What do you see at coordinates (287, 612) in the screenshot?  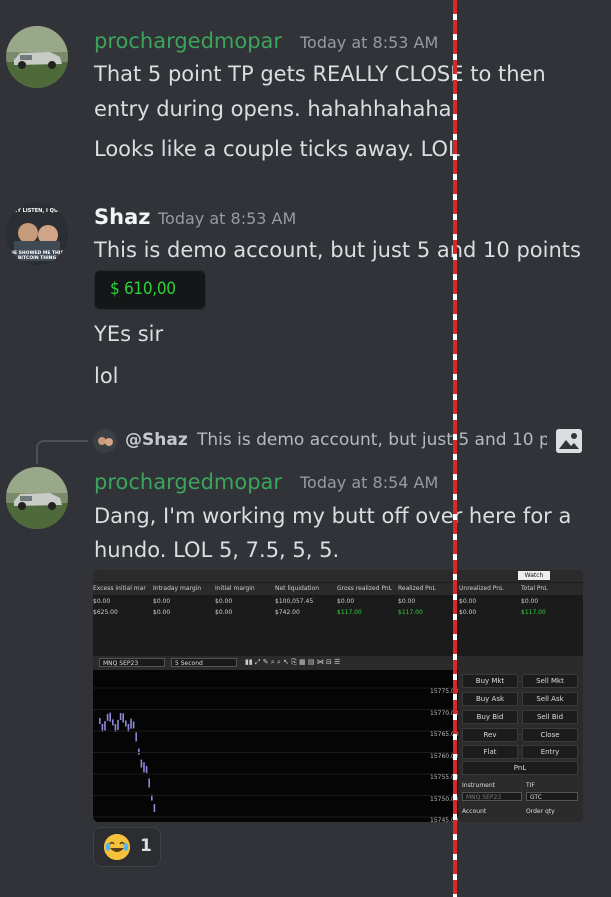 I see `table-cell: $742.00` at bounding box center [287, 612].